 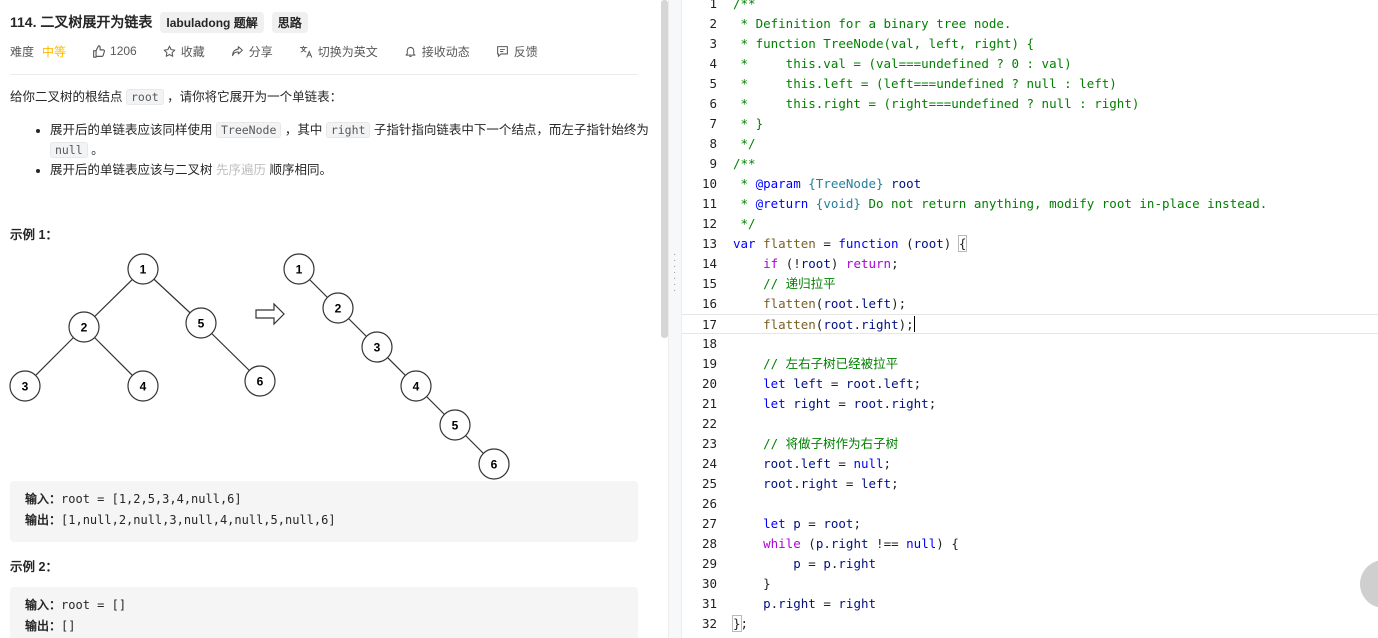 What do you see at coordinates (868, 263) in the screenshot?
I see `token: return` at bounding box center [868, 263].